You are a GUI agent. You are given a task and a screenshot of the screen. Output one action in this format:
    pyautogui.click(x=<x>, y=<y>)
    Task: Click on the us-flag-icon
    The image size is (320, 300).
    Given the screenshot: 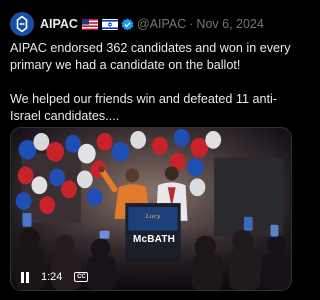 What is the action you would take?
    pyautogui.click(x=89, y=24)
    